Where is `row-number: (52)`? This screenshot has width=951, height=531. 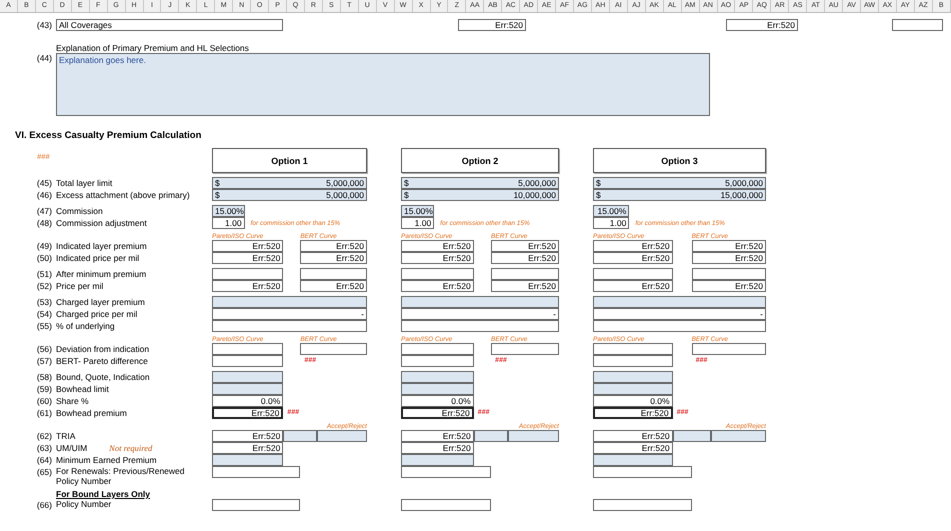 row-number: (52) is located at coordinates (44, 286).